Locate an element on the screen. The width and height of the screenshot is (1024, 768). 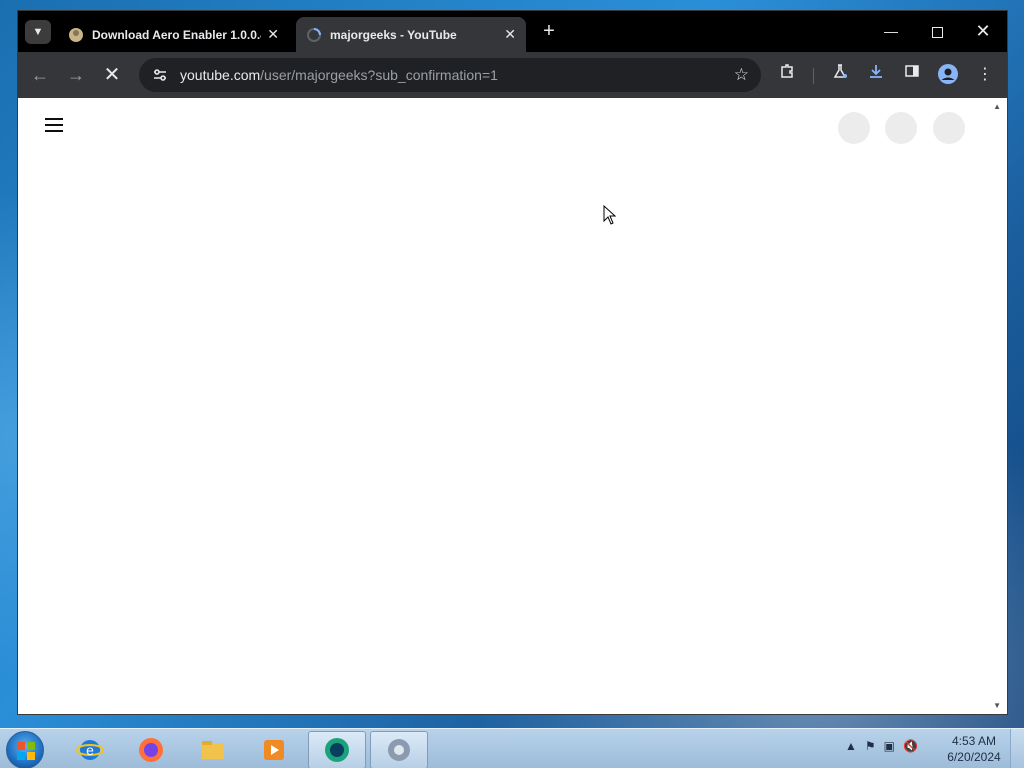
clock-time: 4:53 AM is located at coordinates (974, 741).